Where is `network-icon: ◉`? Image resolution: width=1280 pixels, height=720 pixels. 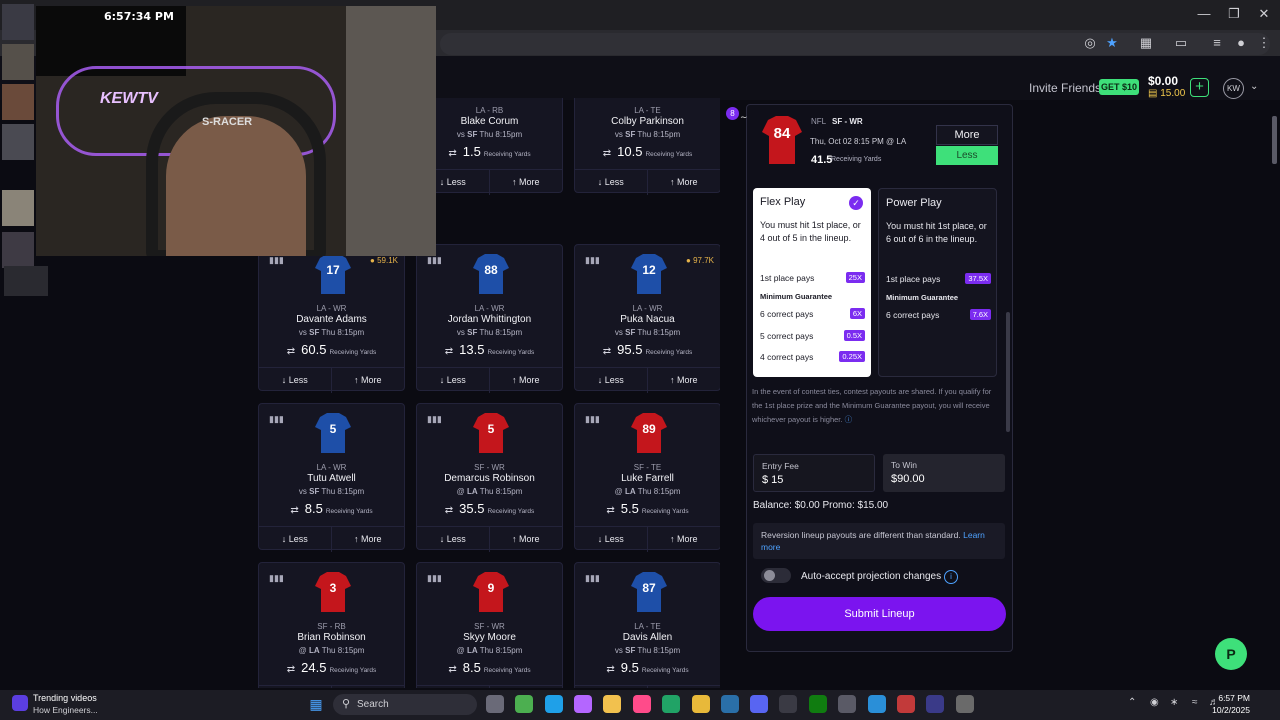
network-icon: ◉ is located at coordinates (1154, 702).